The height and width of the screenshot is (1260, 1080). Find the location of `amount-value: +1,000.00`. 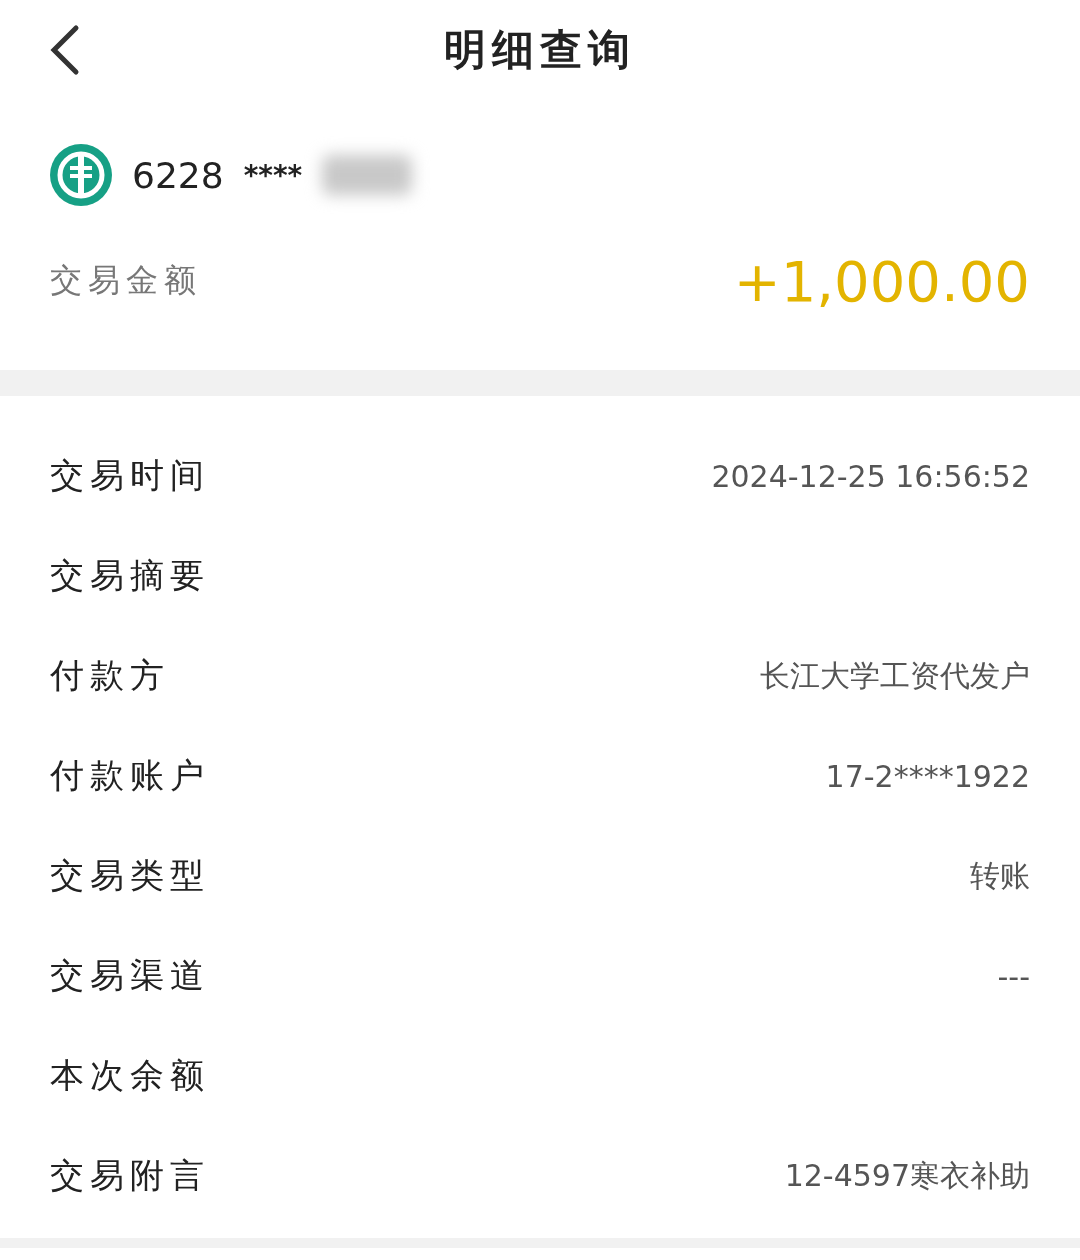

amount-value: +1,000.00 is located at coordinates (881, 281).